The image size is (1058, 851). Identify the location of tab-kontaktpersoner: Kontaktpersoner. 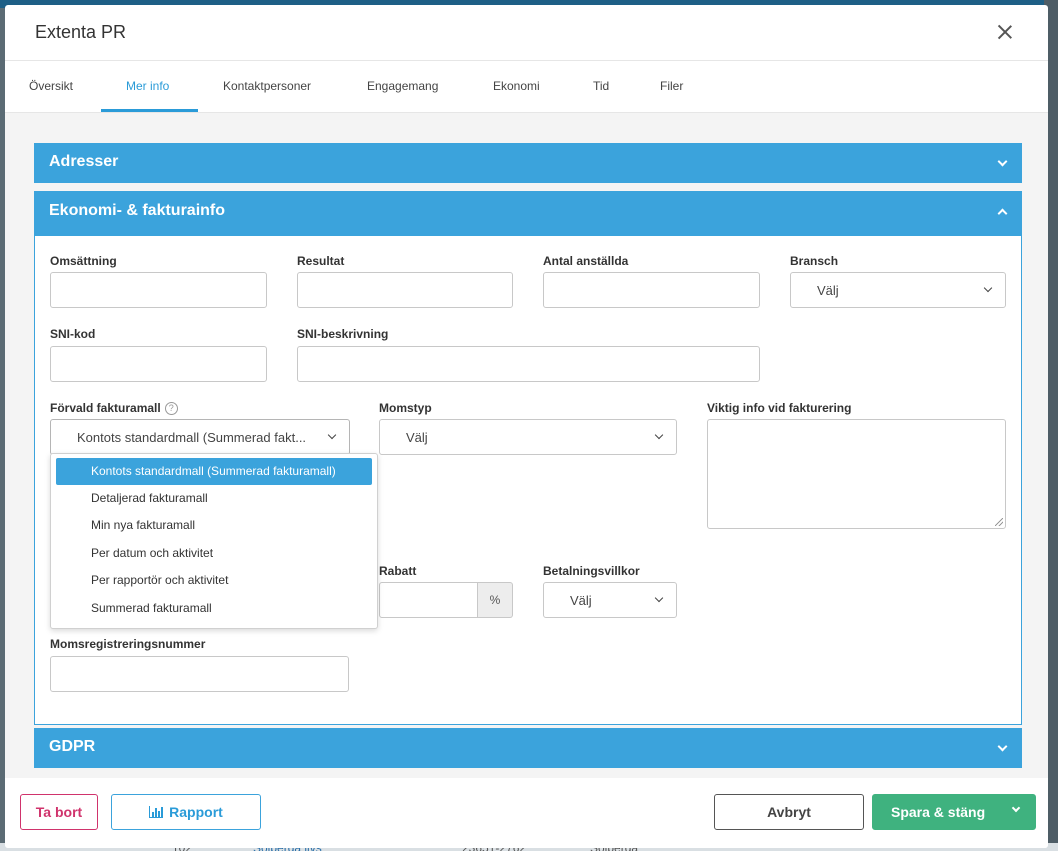
(267, 86).